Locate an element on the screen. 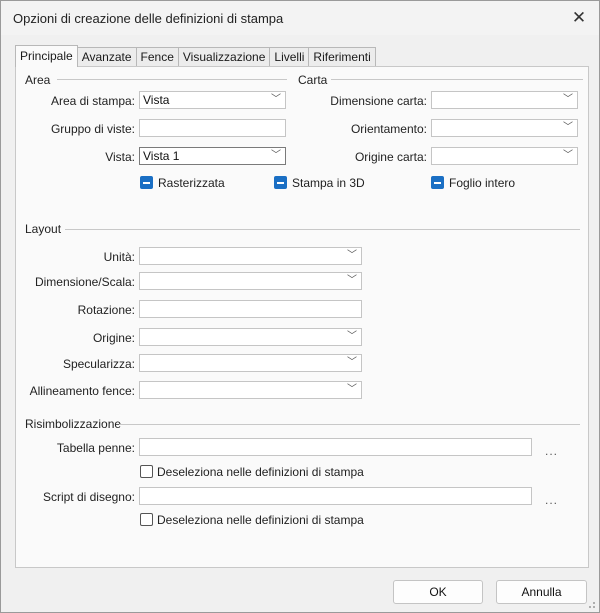  tab-visualizzazione: Visualizzazione is located at coordinates (224, 57).